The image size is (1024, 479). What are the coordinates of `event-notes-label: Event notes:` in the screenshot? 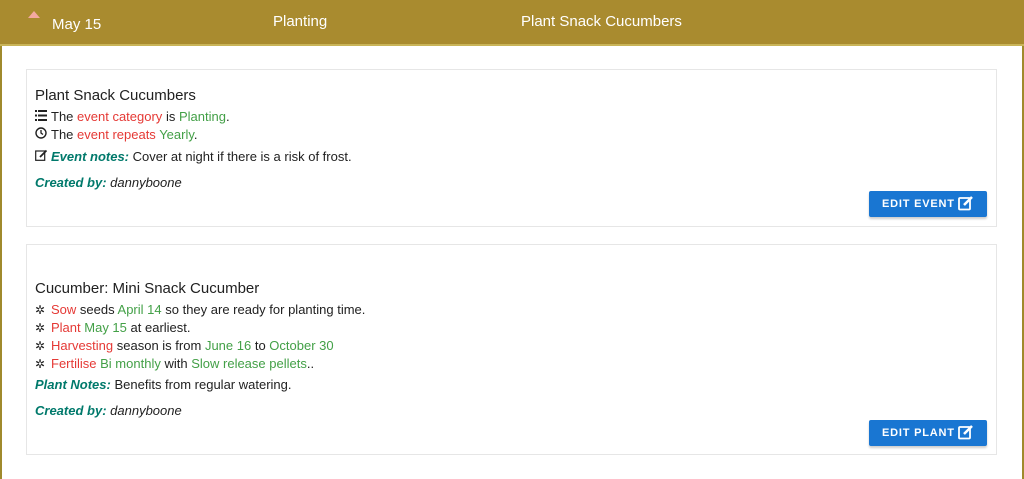 It's located at (90, 156).